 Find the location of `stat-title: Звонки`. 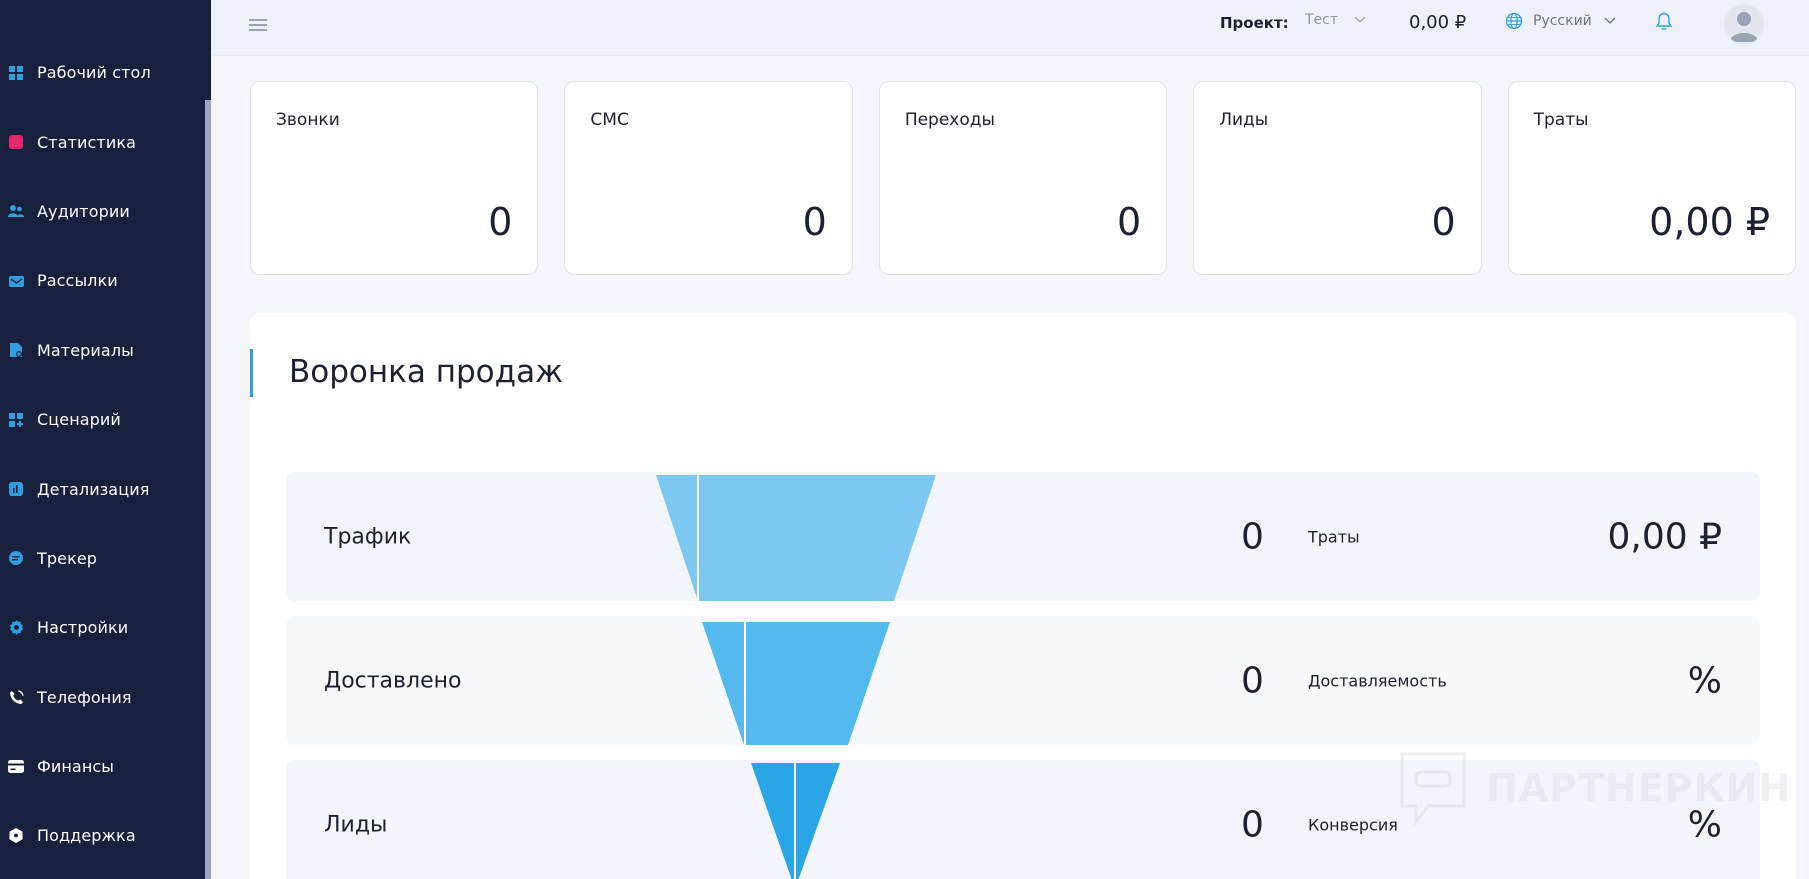

stat-title: Звонки is located at coordinates (308, 120).